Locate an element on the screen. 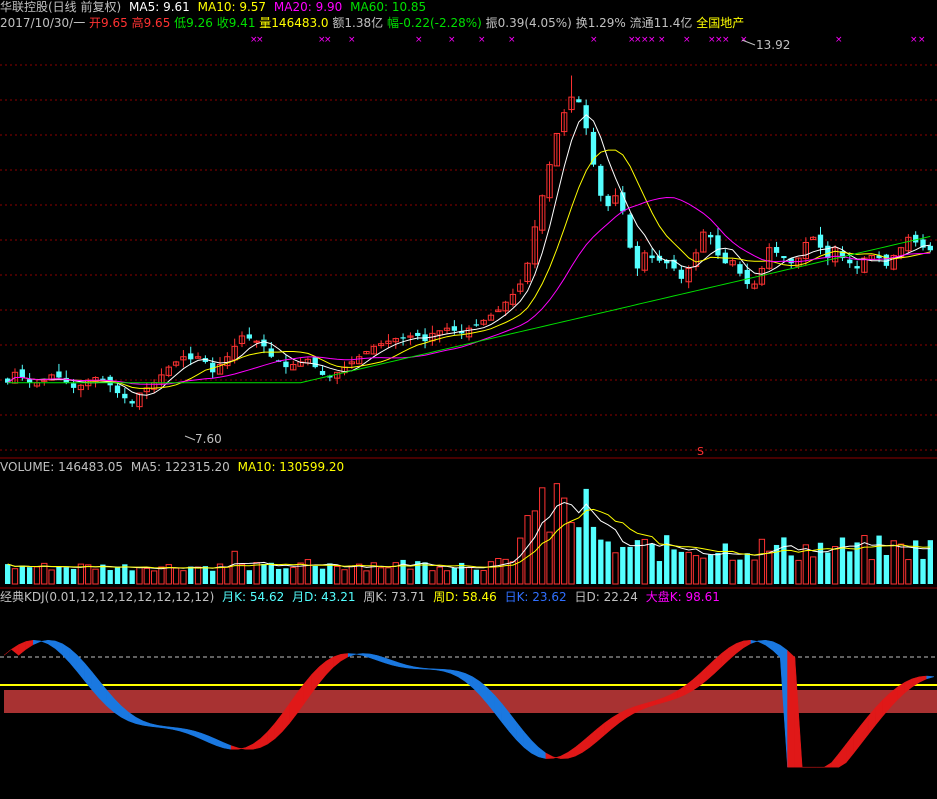 The height and width of the screenshot is (799, 937). volume-ma5-label: MA5: 122315.20 is located at coordinates (180, 467).